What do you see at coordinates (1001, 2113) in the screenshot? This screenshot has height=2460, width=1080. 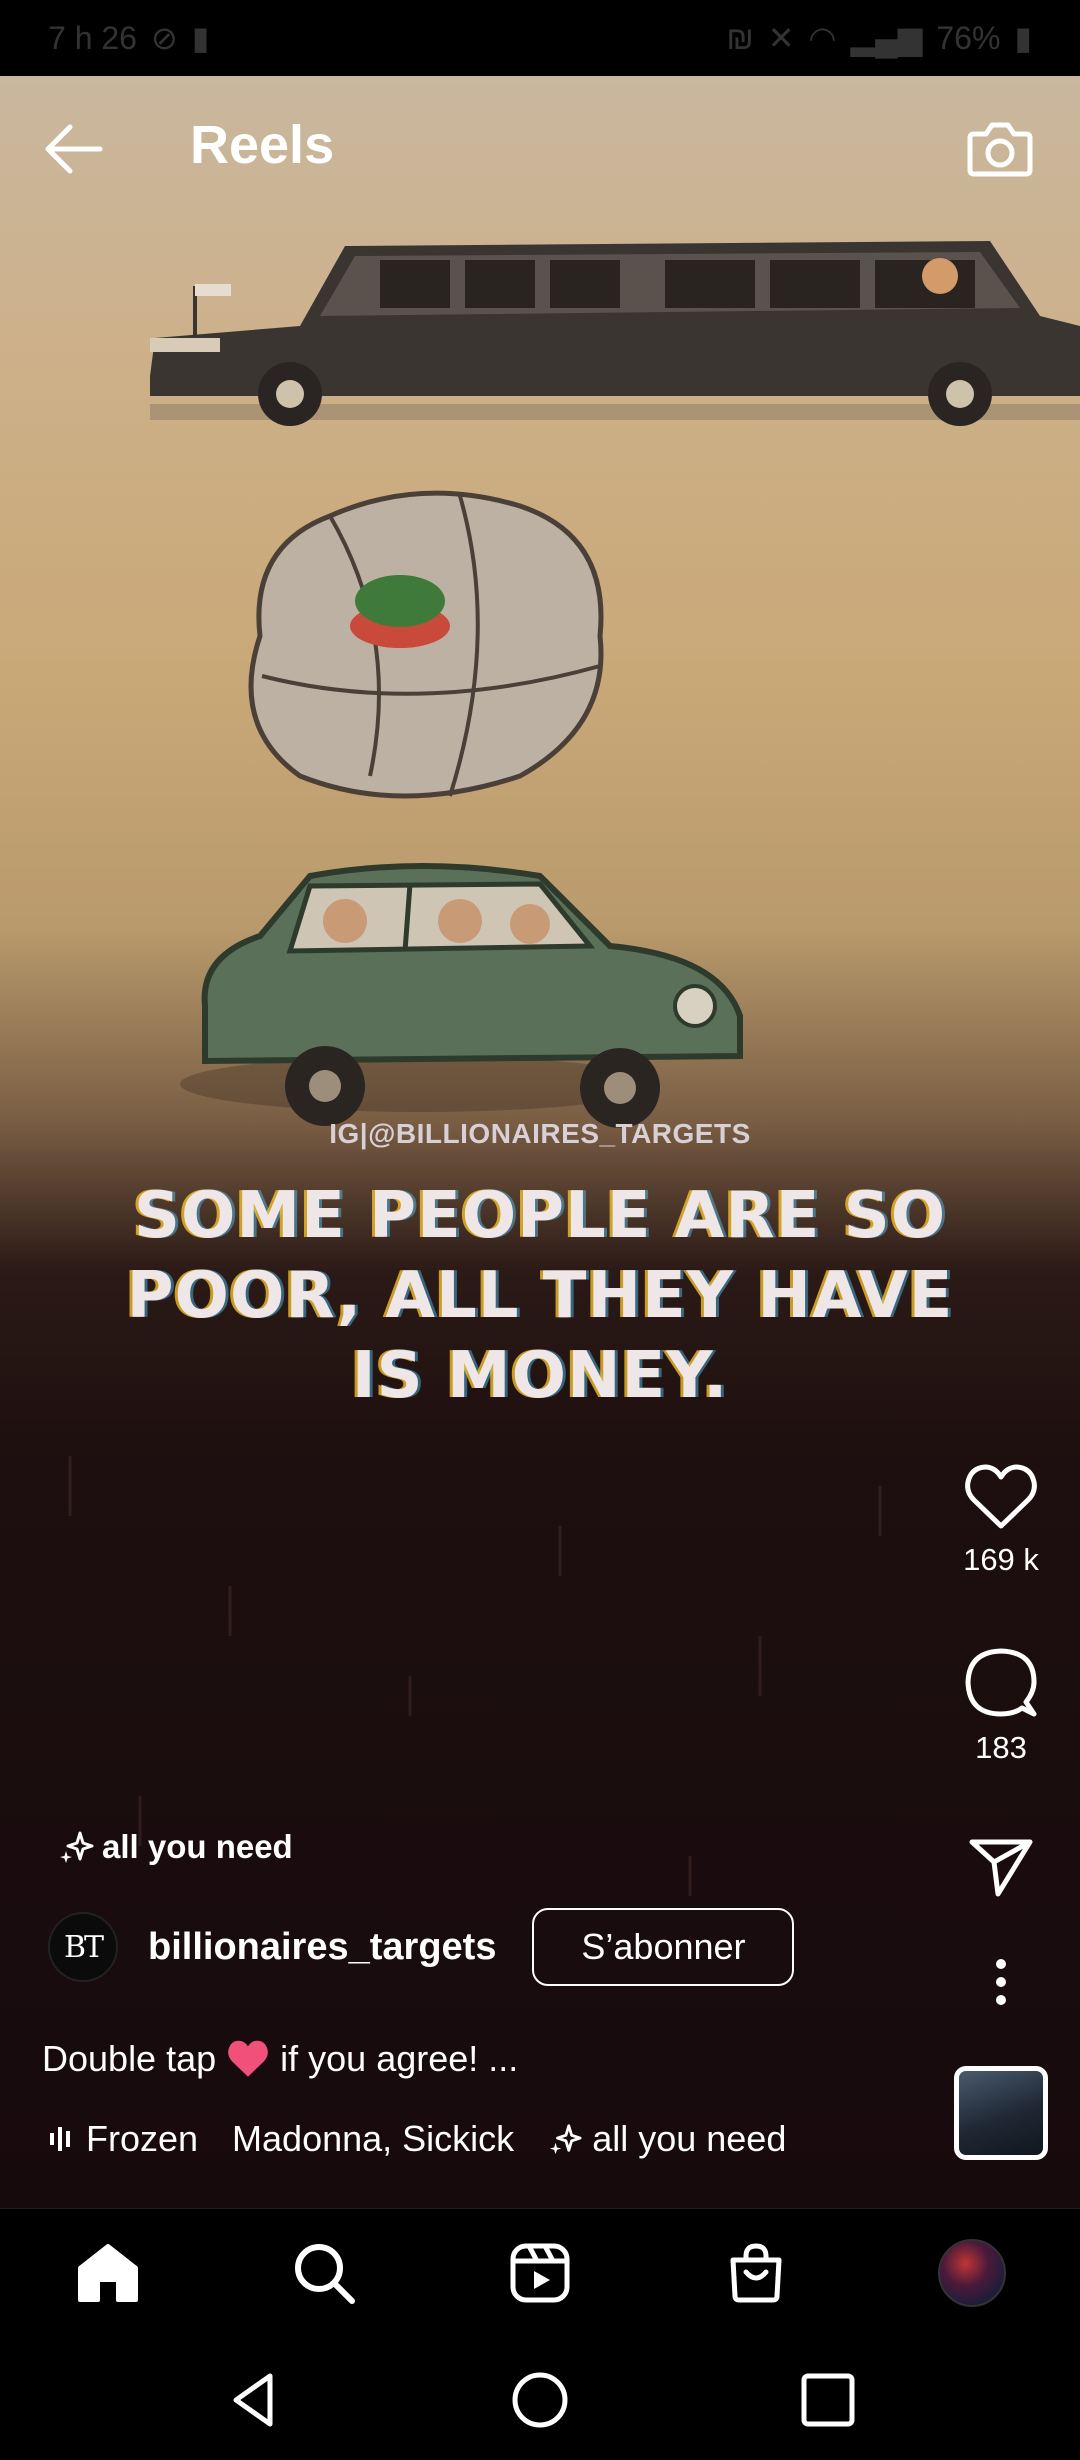 I see `audio-thumbnail` at bounding box center [1001, 2113].